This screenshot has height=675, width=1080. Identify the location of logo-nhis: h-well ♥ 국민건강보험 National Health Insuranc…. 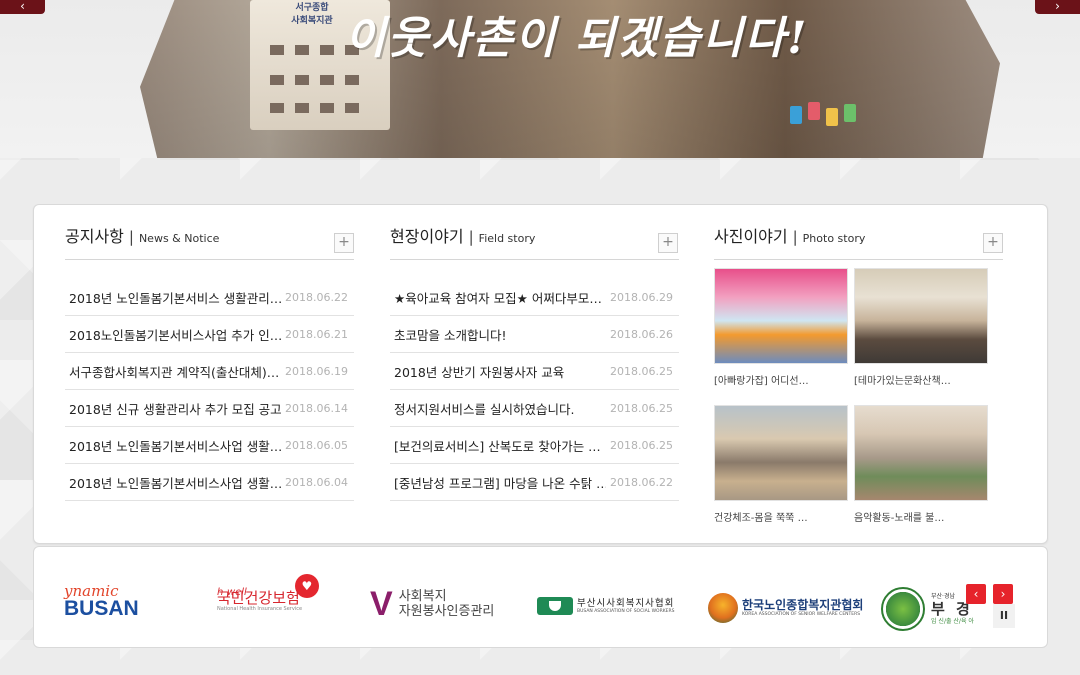
(268, 592).